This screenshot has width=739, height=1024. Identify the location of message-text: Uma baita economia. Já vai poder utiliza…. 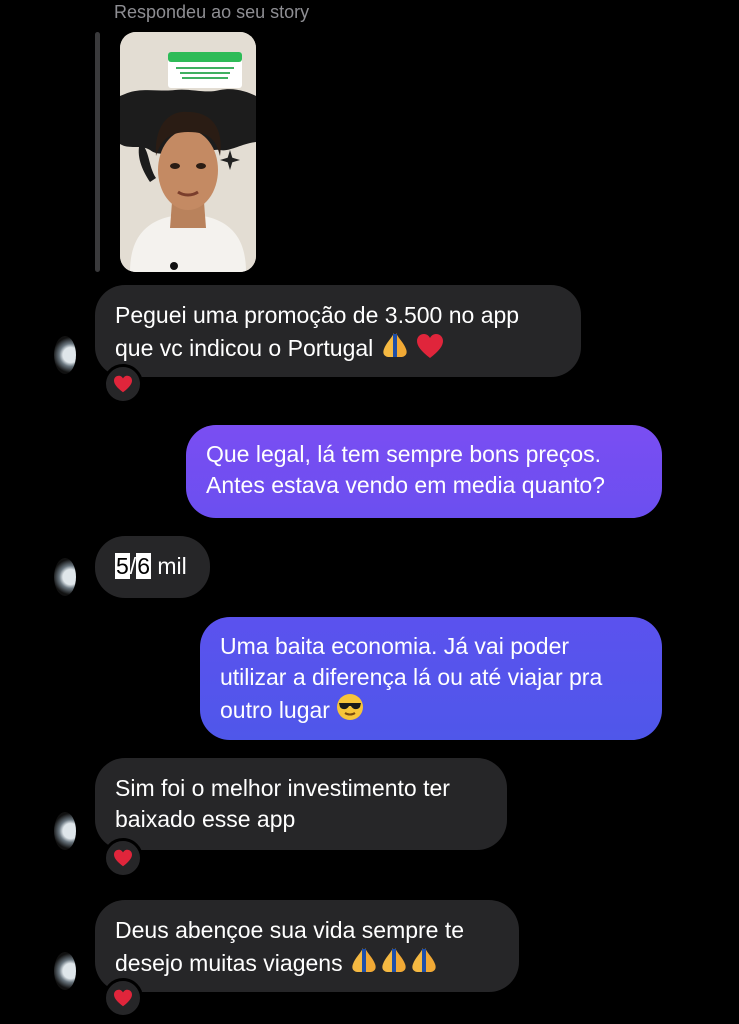
(411, 678).